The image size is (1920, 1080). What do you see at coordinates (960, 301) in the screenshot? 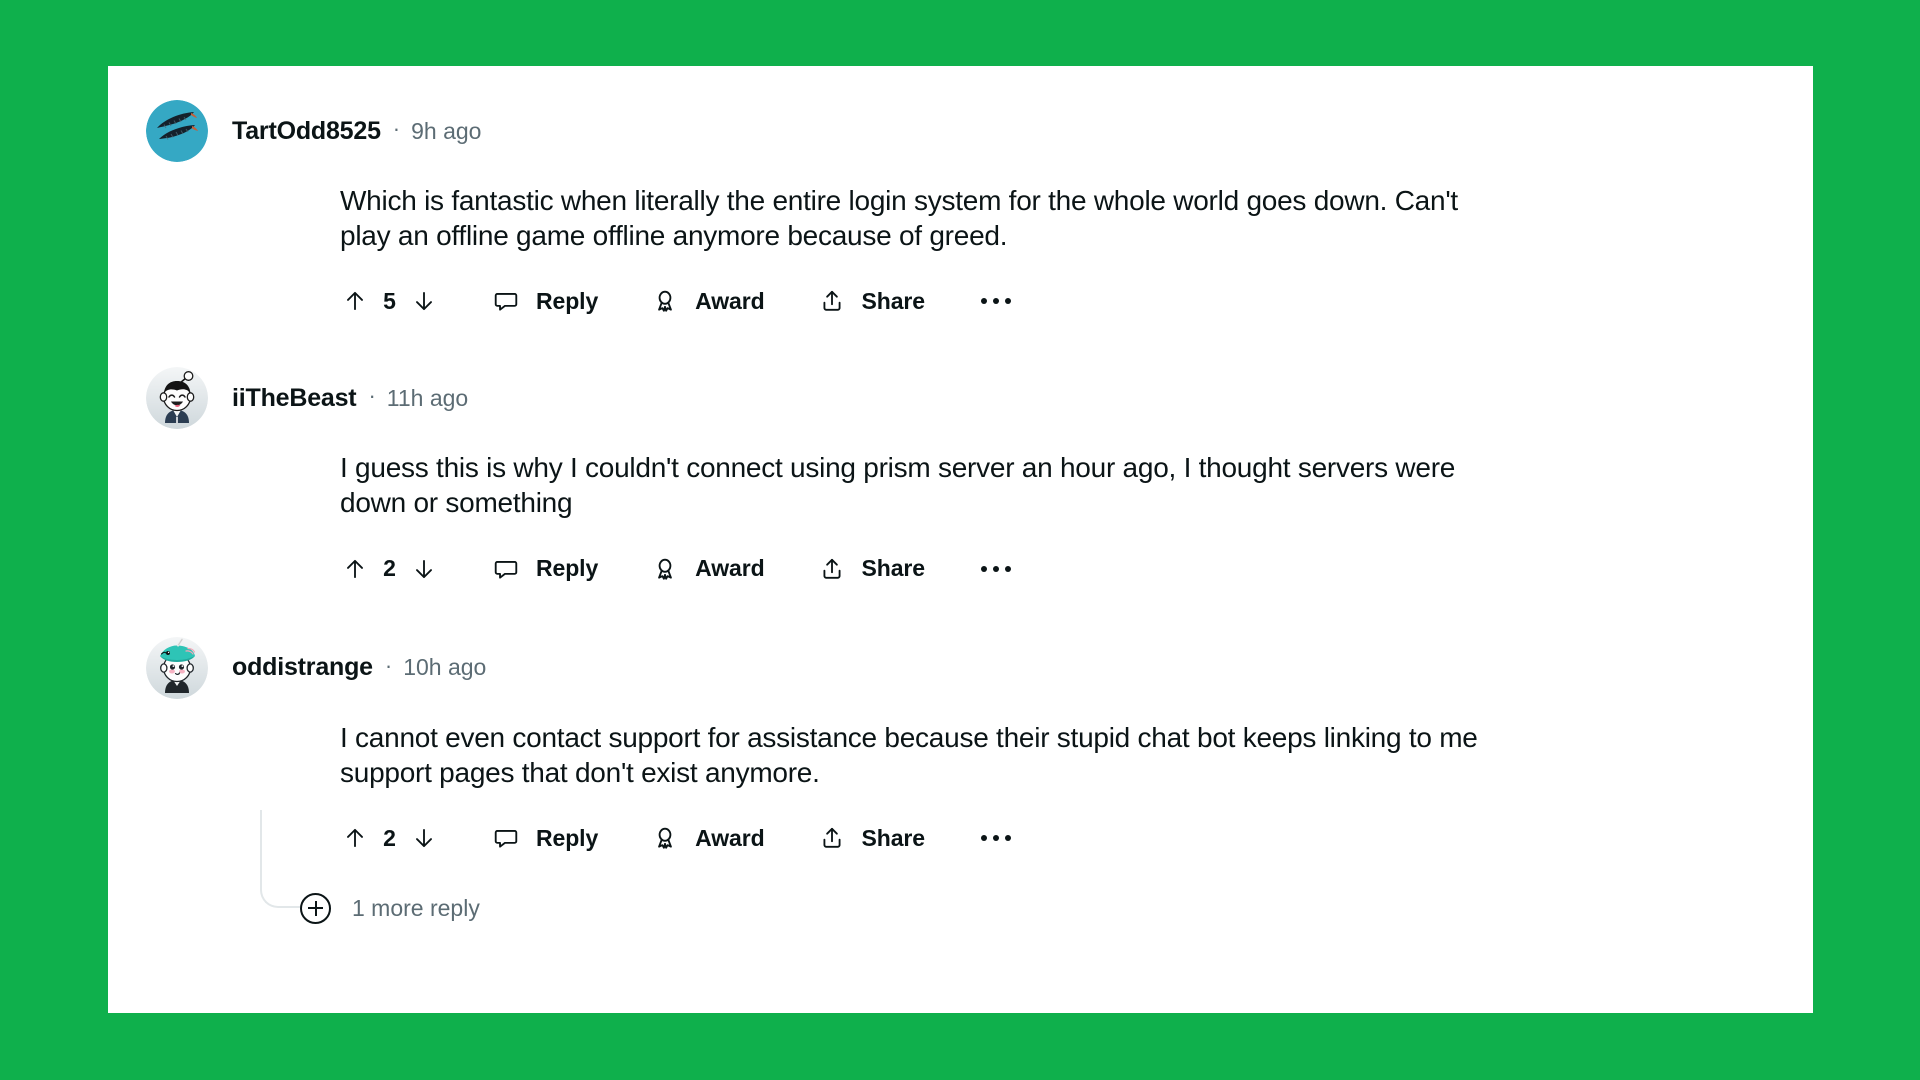
I see `comment-action-bar: 5 Reply Award Share` at bounding box center [960, 301].